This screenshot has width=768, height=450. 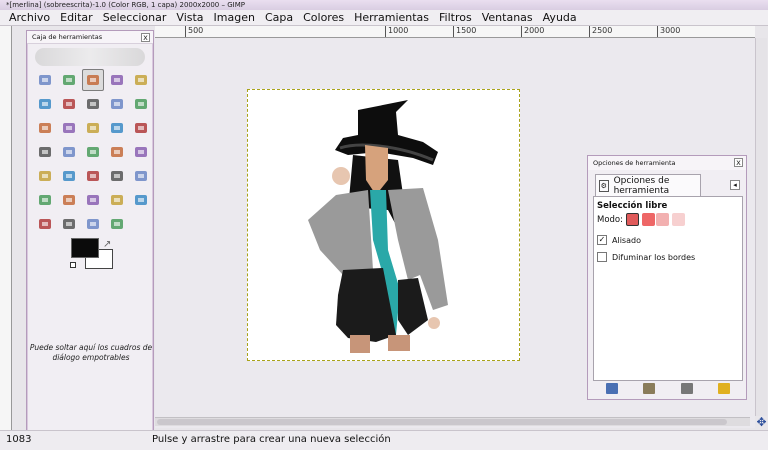 I want to click on restore-options-icon, so click(x=649, y=388).